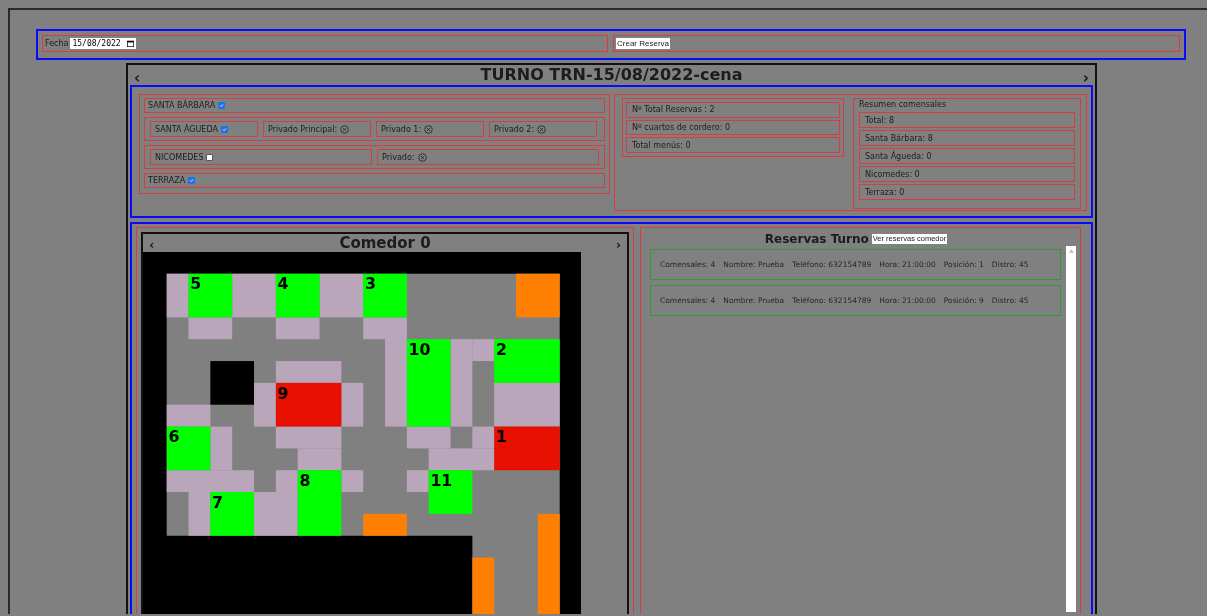  Describe the element at coordinates (527, 448) in the screenshot. I see `dining-table: 1` at that location.